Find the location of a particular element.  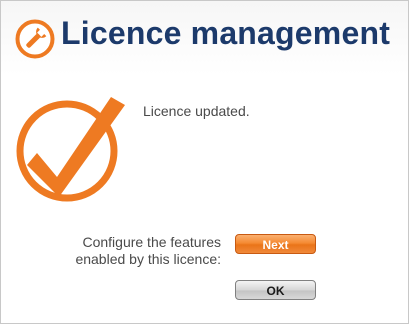

ok-button: OK is located at coordinates (275, 290).